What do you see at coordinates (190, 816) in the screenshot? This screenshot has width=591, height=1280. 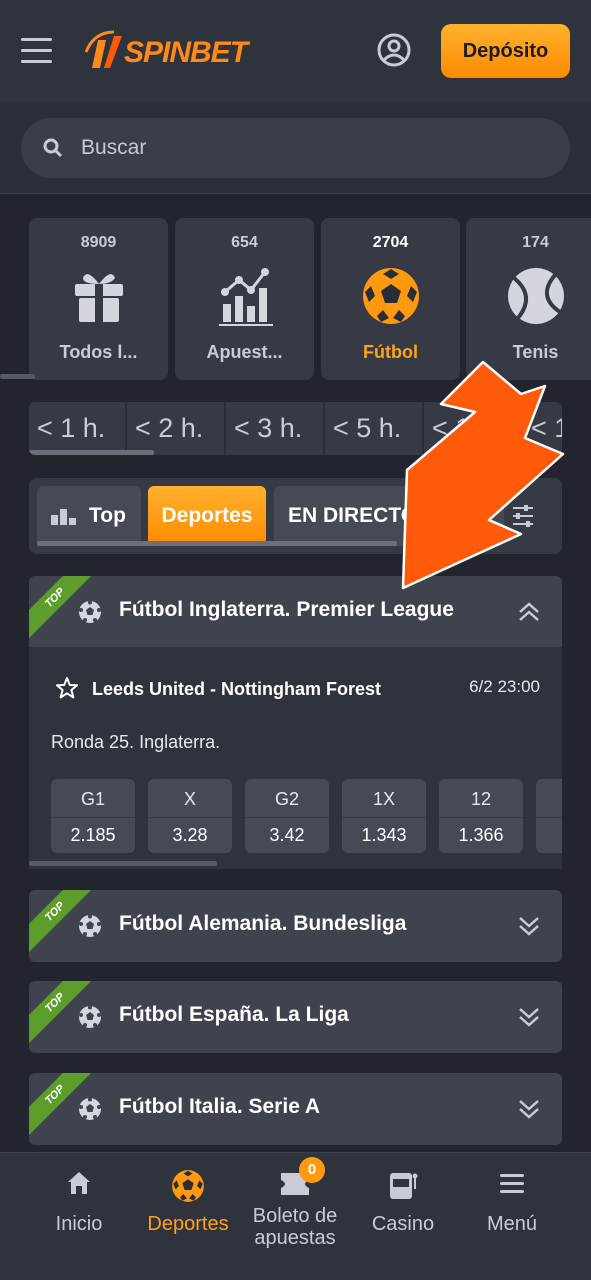 I see `odds-button: X 3.28` at bounding box center [190, 816].